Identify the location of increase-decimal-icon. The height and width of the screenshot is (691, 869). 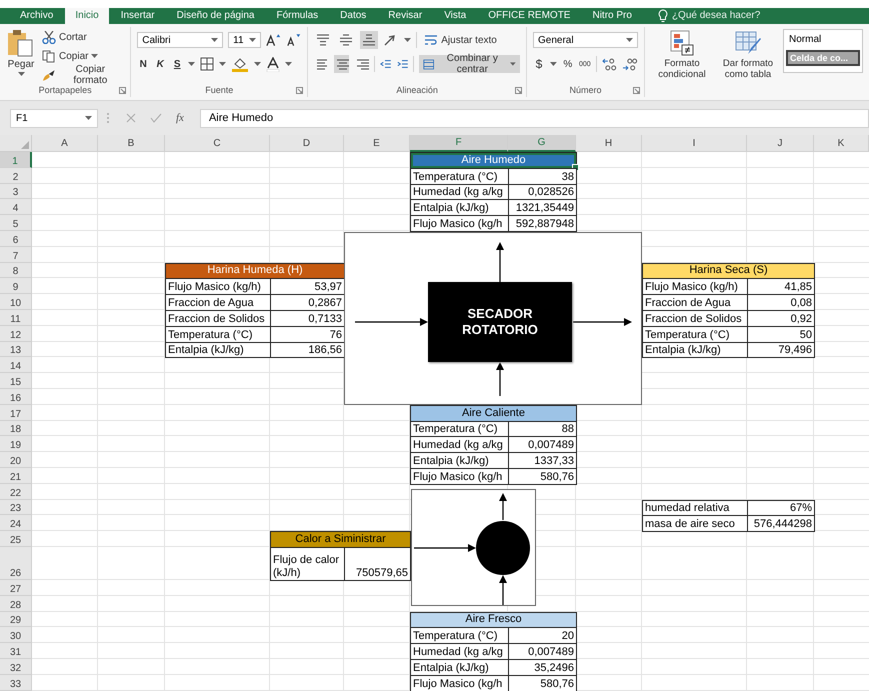
(610, 64).